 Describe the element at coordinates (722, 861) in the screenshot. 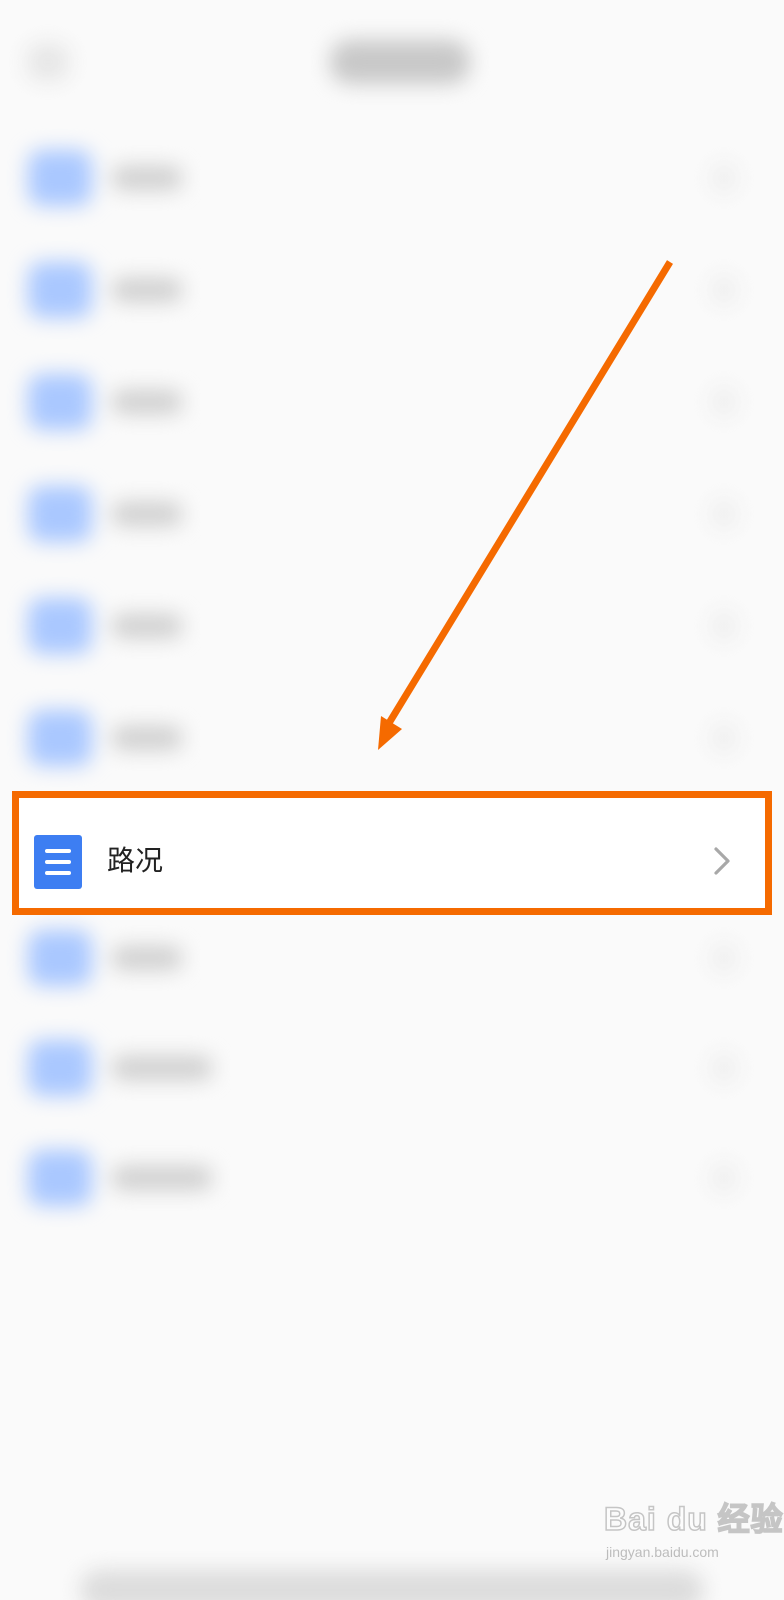

I see `chevron-right-icon` at that location.